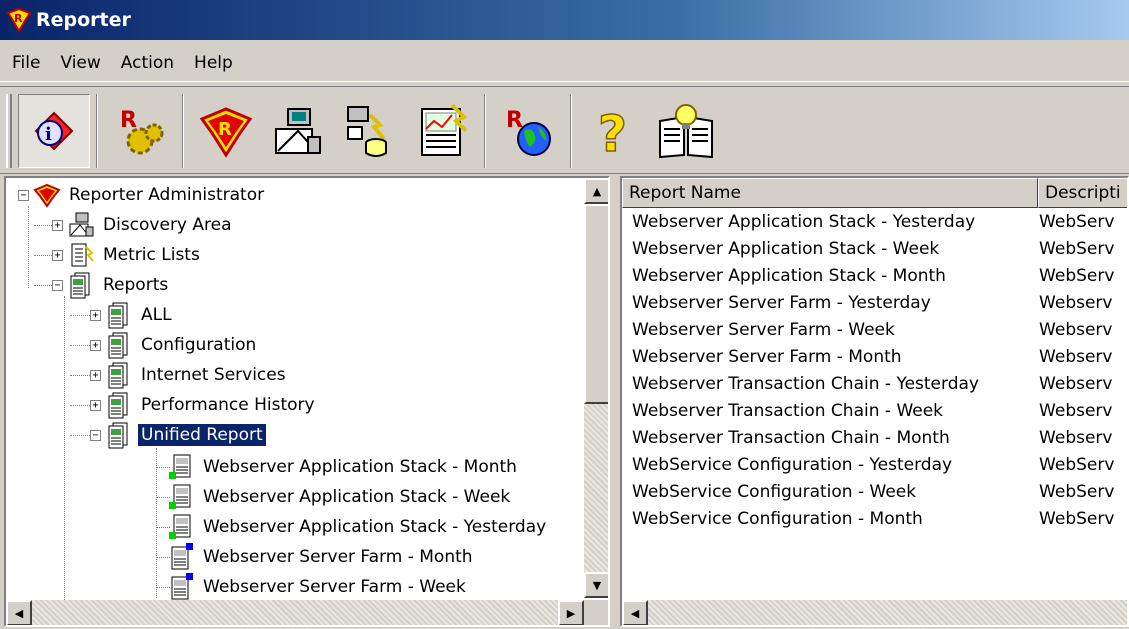 The image size is (1129, 629). I want to click on reporter-button: R, so click(226, 131).